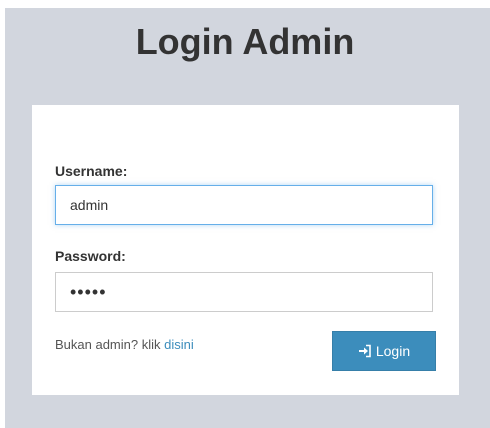 This screenshot has height=428, width=490. I want to click on username-label: Username:, so click(91, 171).